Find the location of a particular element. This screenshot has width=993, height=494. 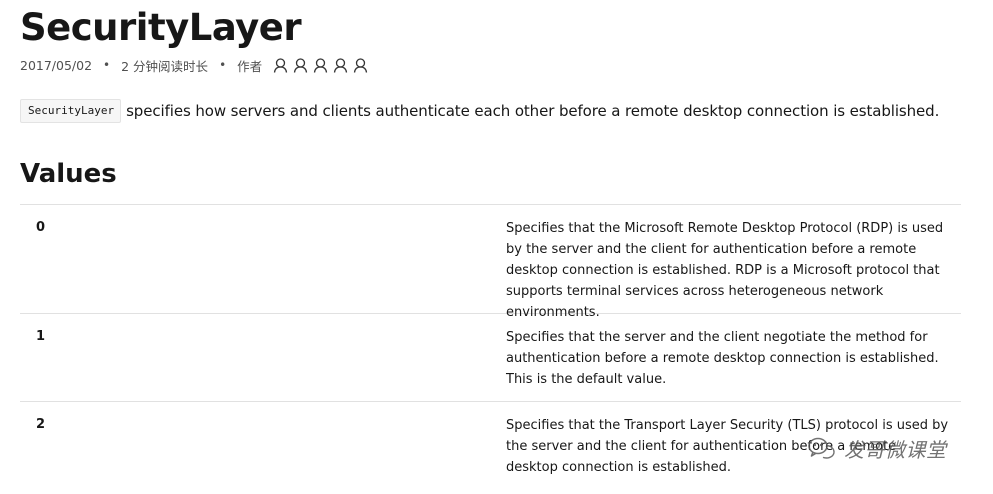

section-heading-values: Values is located at coordinates (68, 174).